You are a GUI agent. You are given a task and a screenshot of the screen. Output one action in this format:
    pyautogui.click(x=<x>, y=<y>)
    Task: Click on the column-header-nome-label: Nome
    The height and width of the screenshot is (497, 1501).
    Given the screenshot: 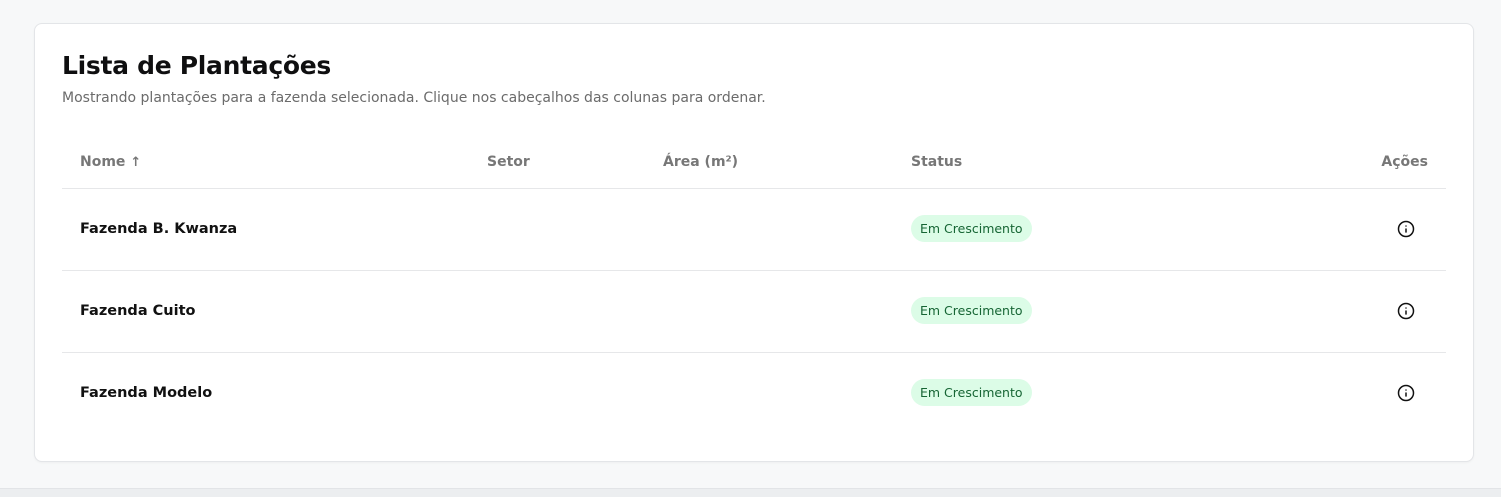 What is the action you would take?
    pyautogui.click(x=103, y=162)
    